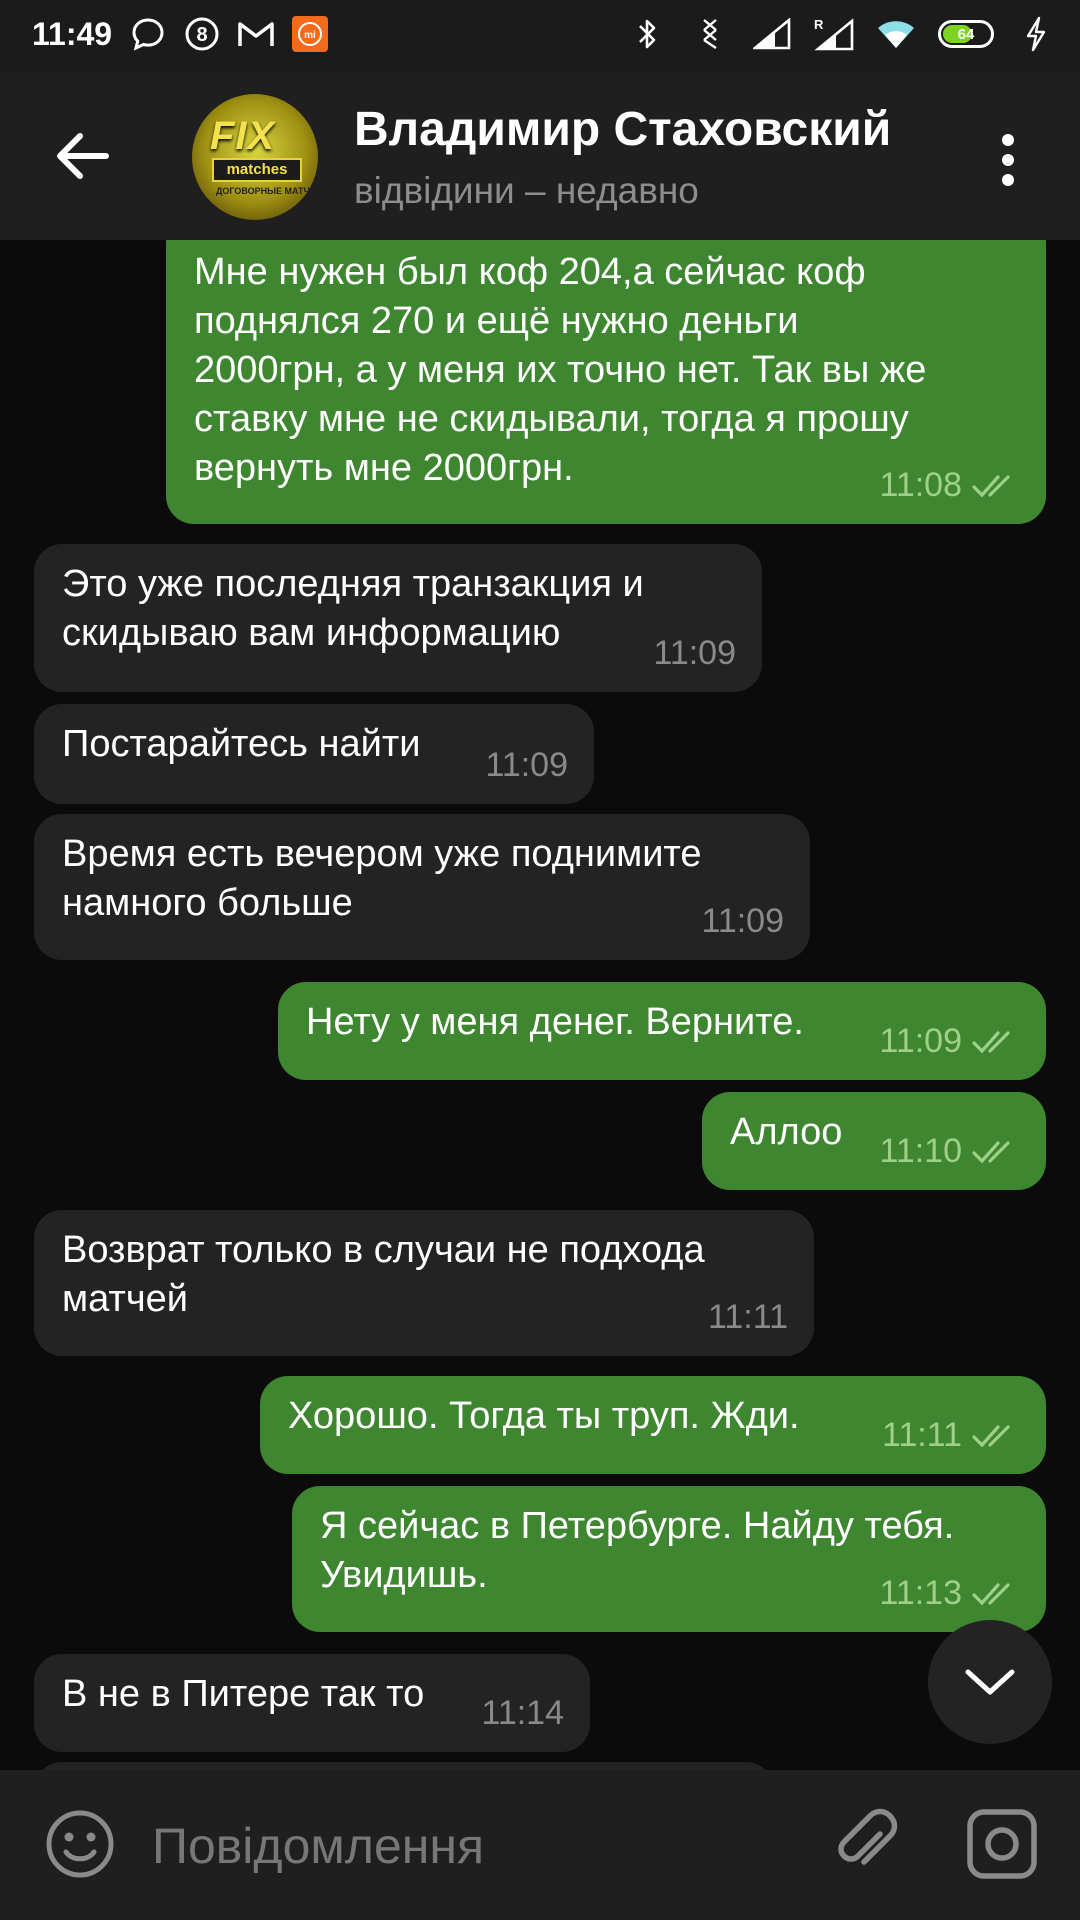 The image size is (1080, 1920). Describe the element at coordinates (710, 34) in the screenshot. I see `vibrate-icon` at that location.